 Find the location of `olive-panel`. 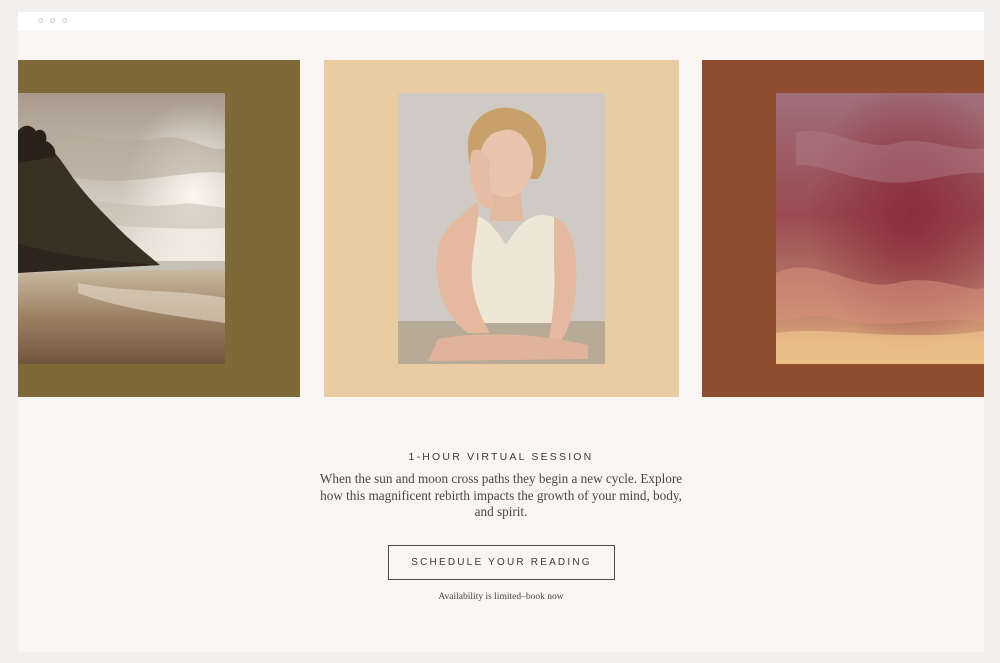

olive-panel is located at coordinates (159, 228).